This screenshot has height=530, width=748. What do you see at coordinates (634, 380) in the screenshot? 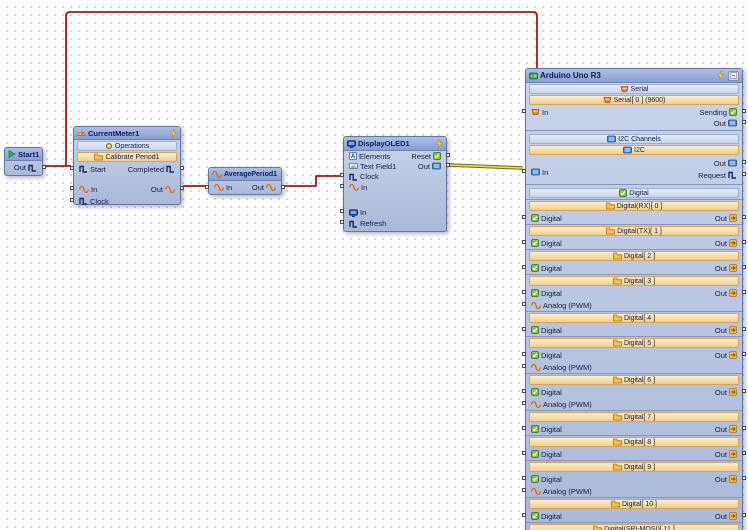
I see `digital-channel-label-bar: Digital[ 6 ]` at bounding box center [634, 380].